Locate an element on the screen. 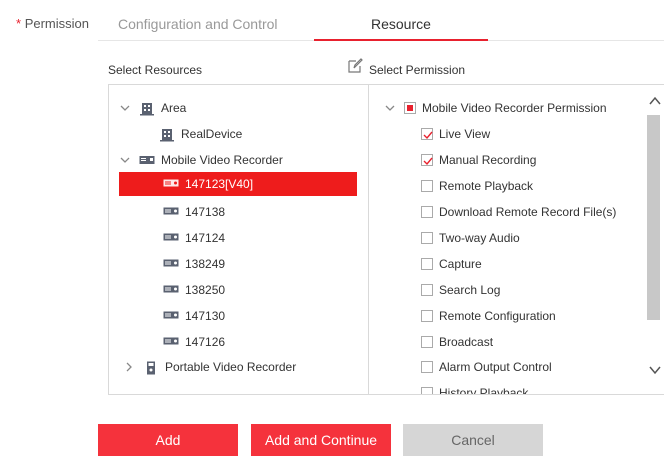  tree-node-device: 147130 is located at coordinates (194, 316).